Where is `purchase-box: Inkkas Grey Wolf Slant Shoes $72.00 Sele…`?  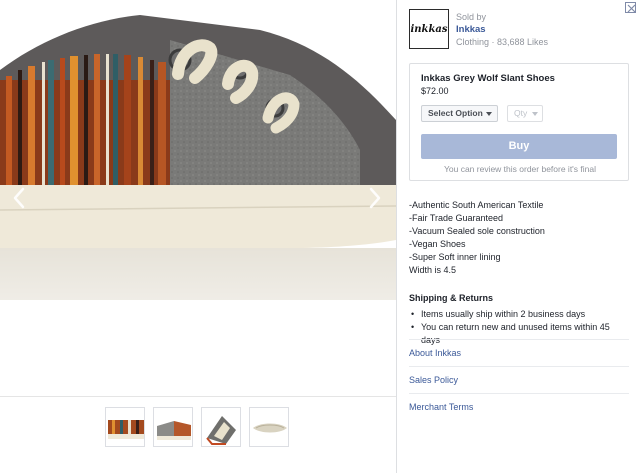 purchase-box: Inkkas Grey Wolf Slant Shoes $72.00 Sele… is located at coordinates (519, 122).